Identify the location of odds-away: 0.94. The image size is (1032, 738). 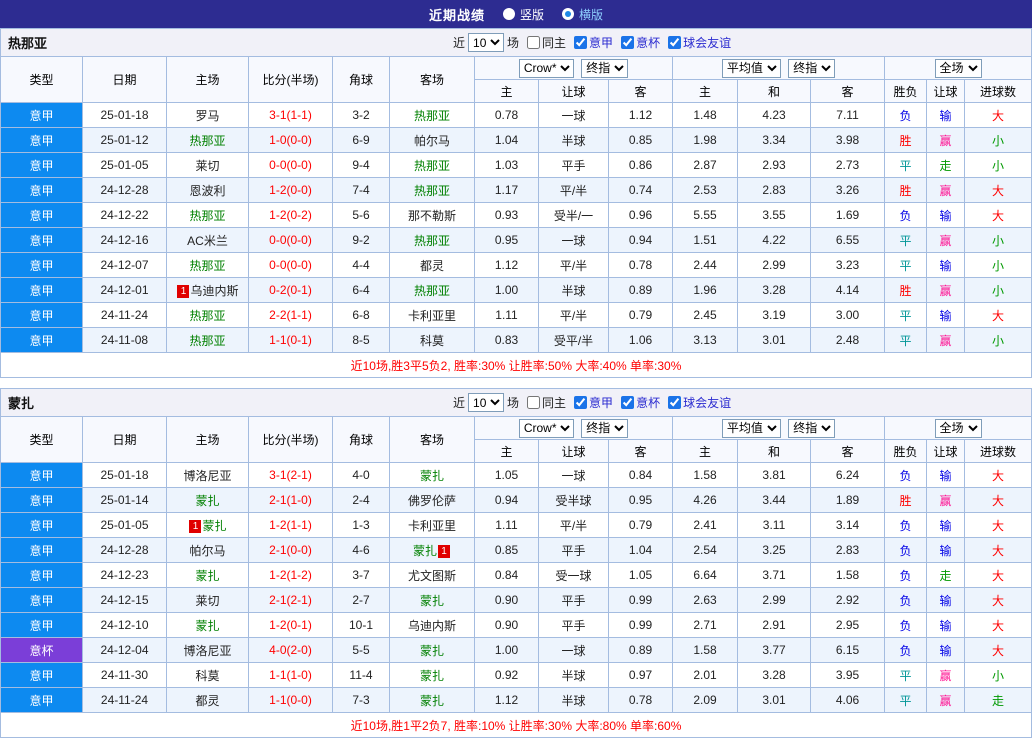
(640, 240).